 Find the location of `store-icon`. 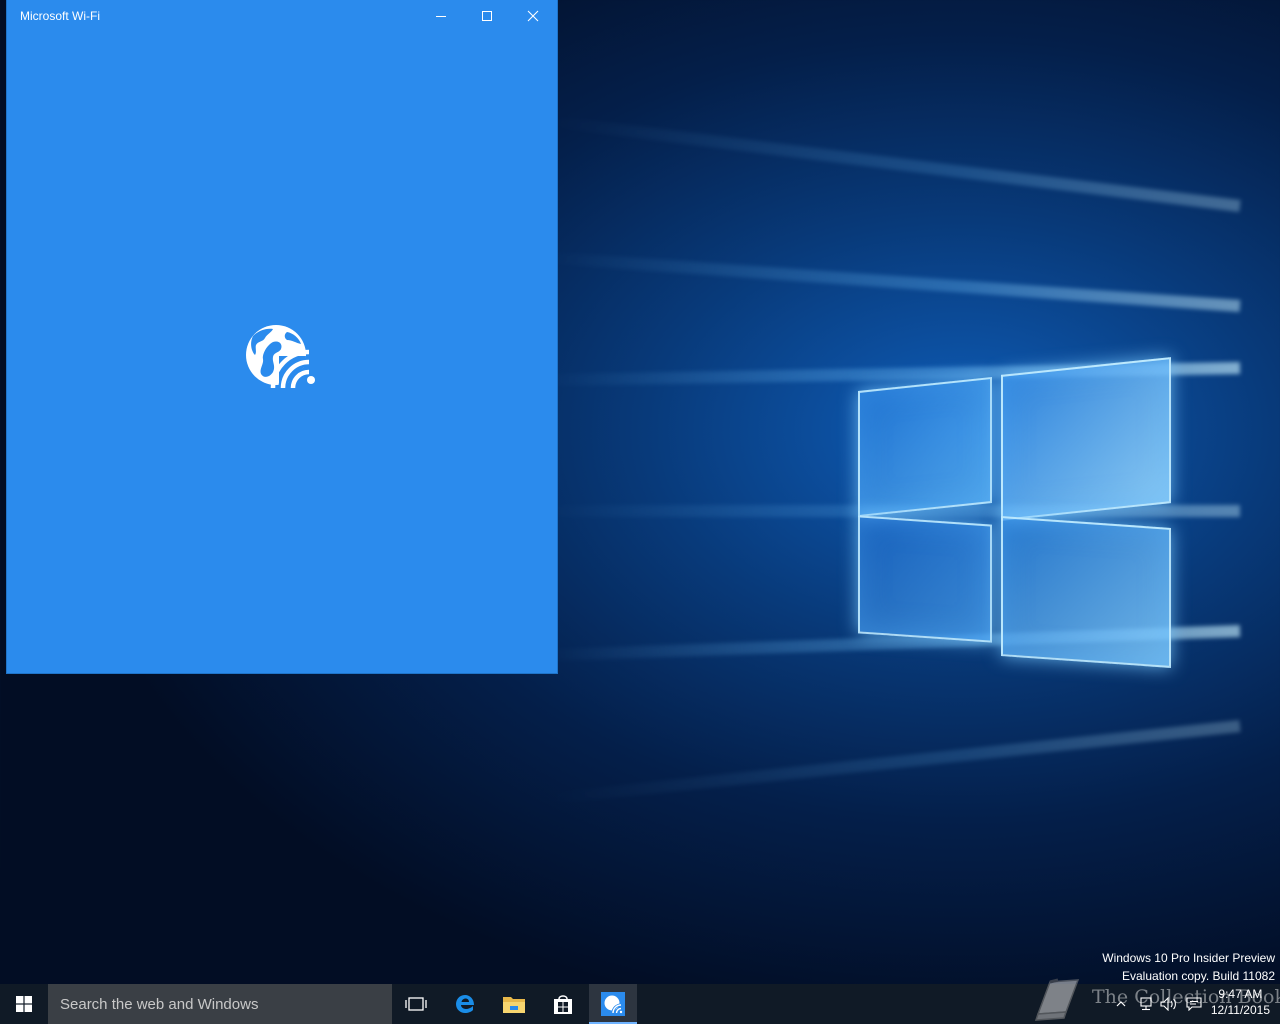

store-icon is located at coordinates (563, 1004).